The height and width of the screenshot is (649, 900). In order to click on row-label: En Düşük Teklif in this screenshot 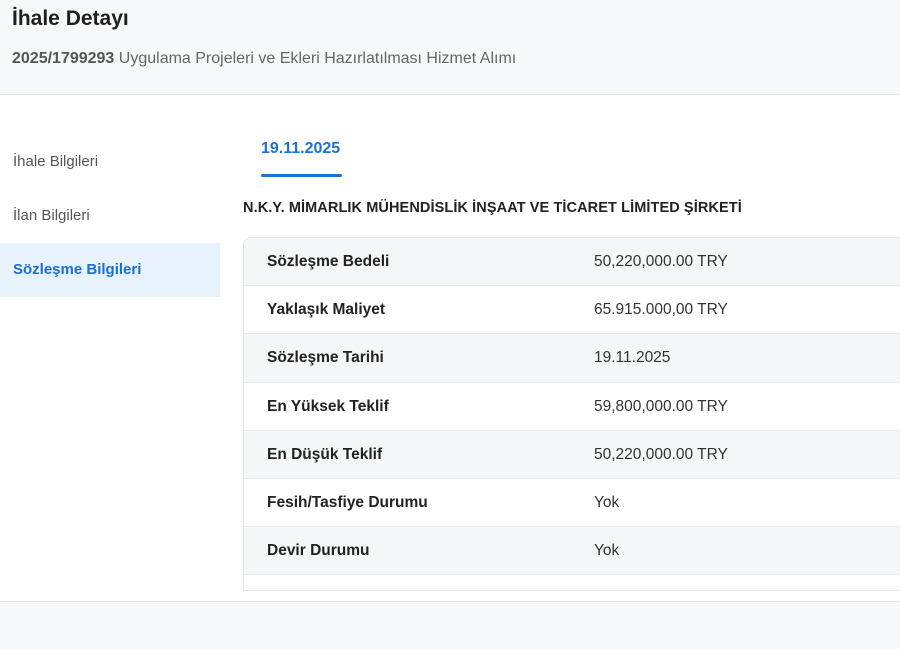, I will do `click(325, 454)`.